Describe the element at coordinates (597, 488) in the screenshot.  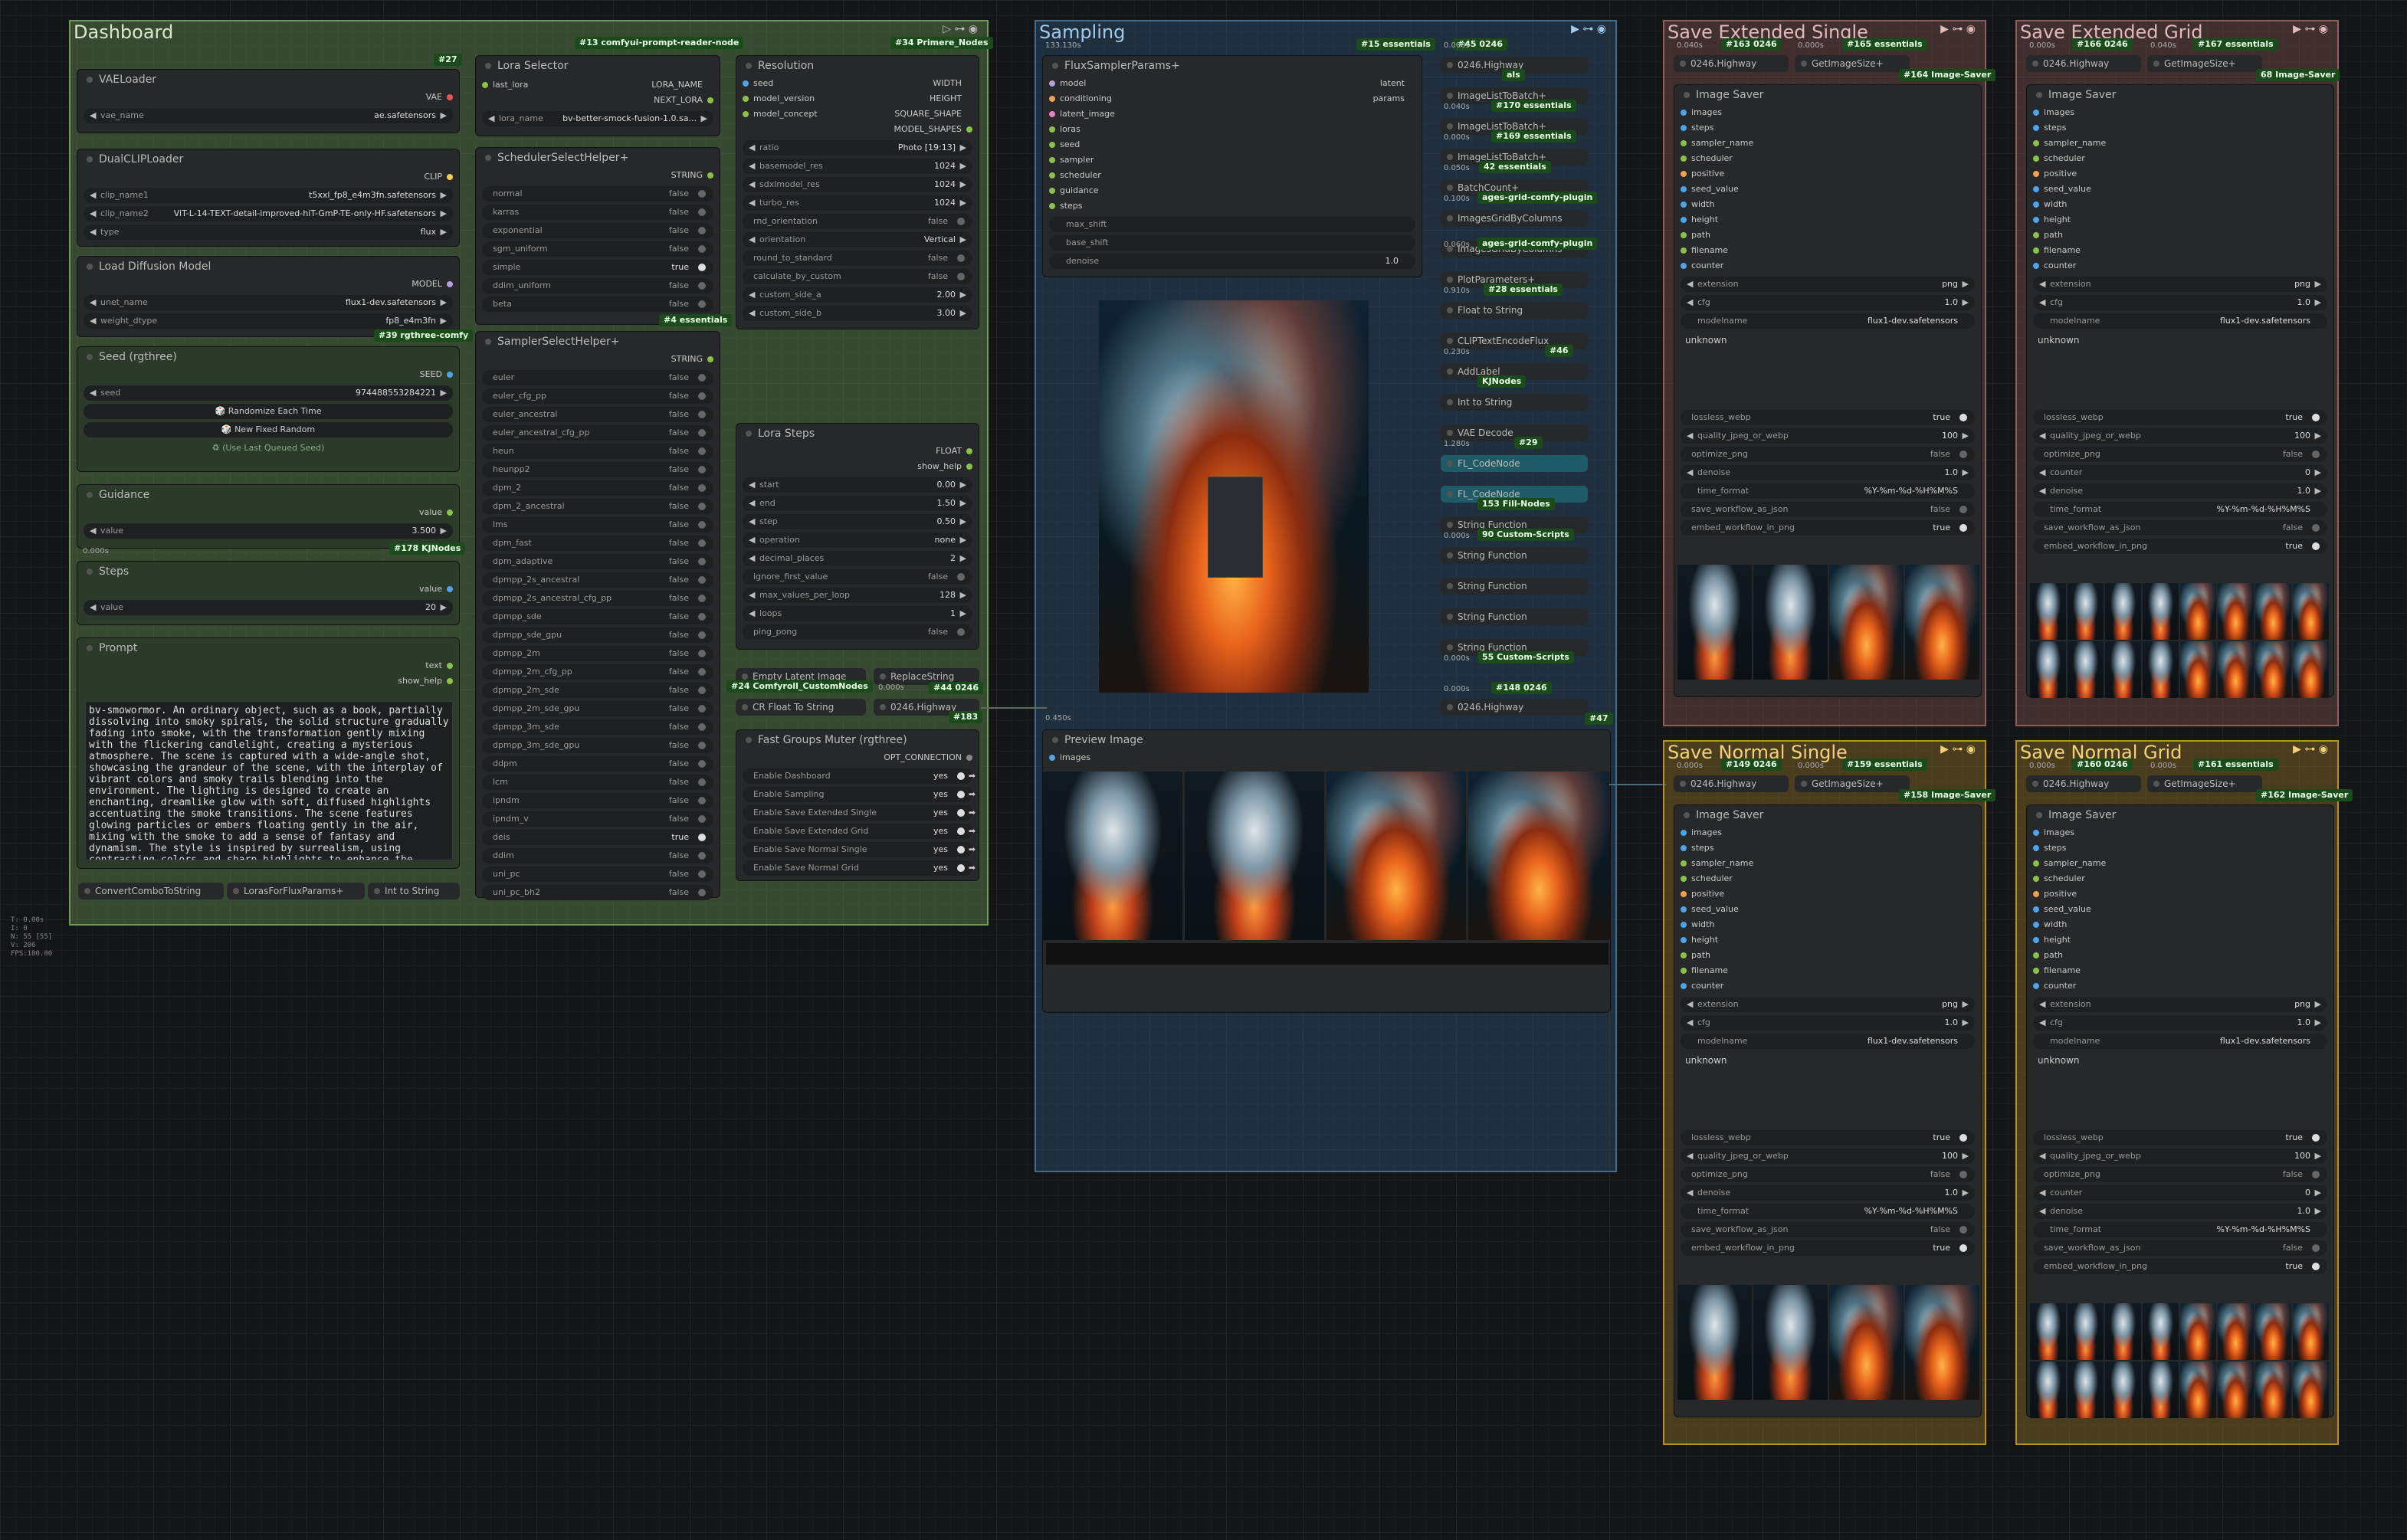
I see `toggle-dpm-2: dpm_2 false` at that location.